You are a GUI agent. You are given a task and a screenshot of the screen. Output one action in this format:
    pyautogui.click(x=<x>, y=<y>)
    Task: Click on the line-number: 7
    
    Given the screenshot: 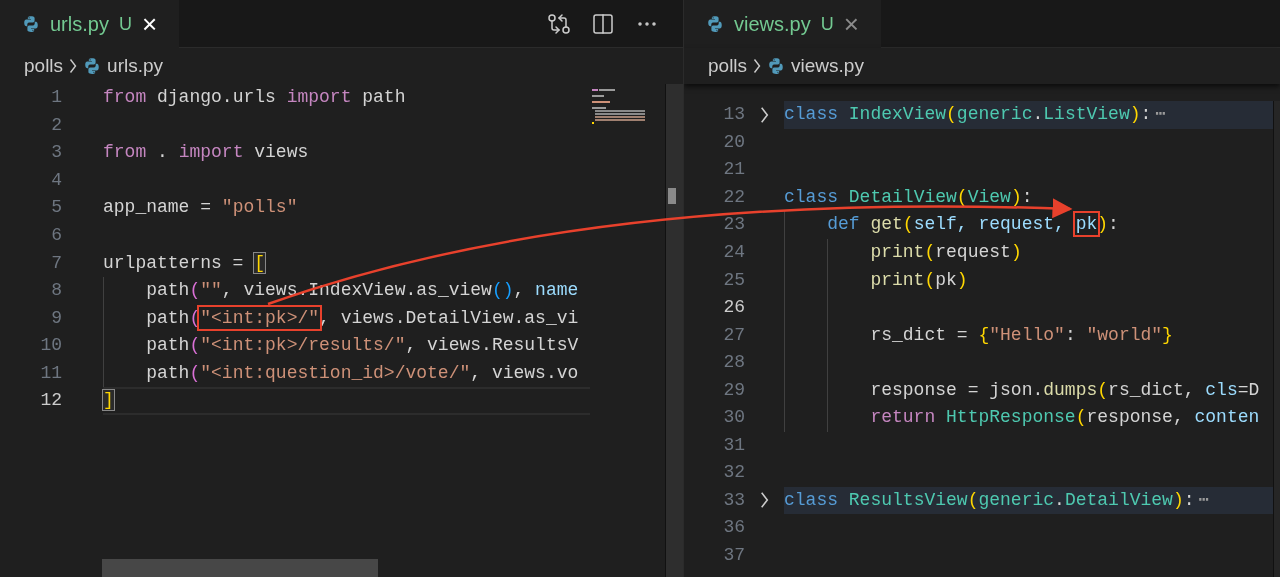 What is the action you would take?
    pyautogui.click(x=56, y=263)
    